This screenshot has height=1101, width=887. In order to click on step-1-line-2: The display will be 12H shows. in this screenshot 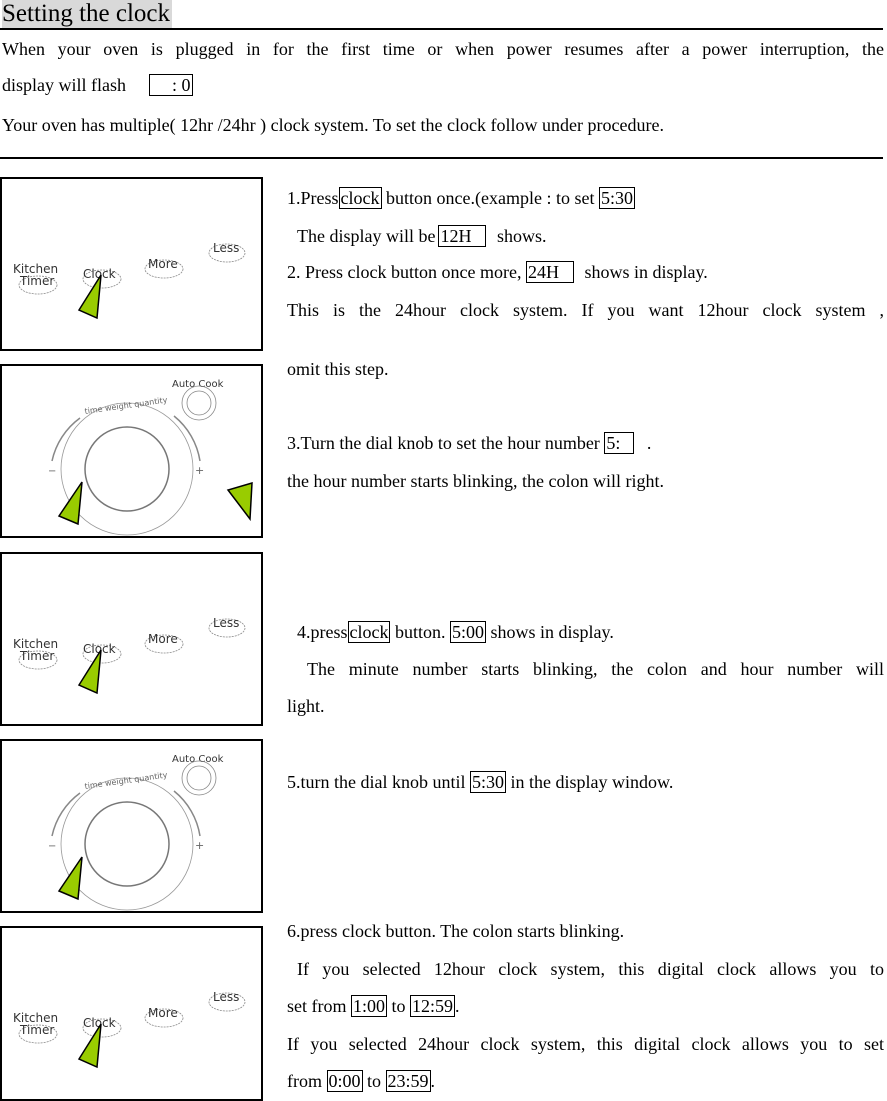, I will do `click(422, 236)`.